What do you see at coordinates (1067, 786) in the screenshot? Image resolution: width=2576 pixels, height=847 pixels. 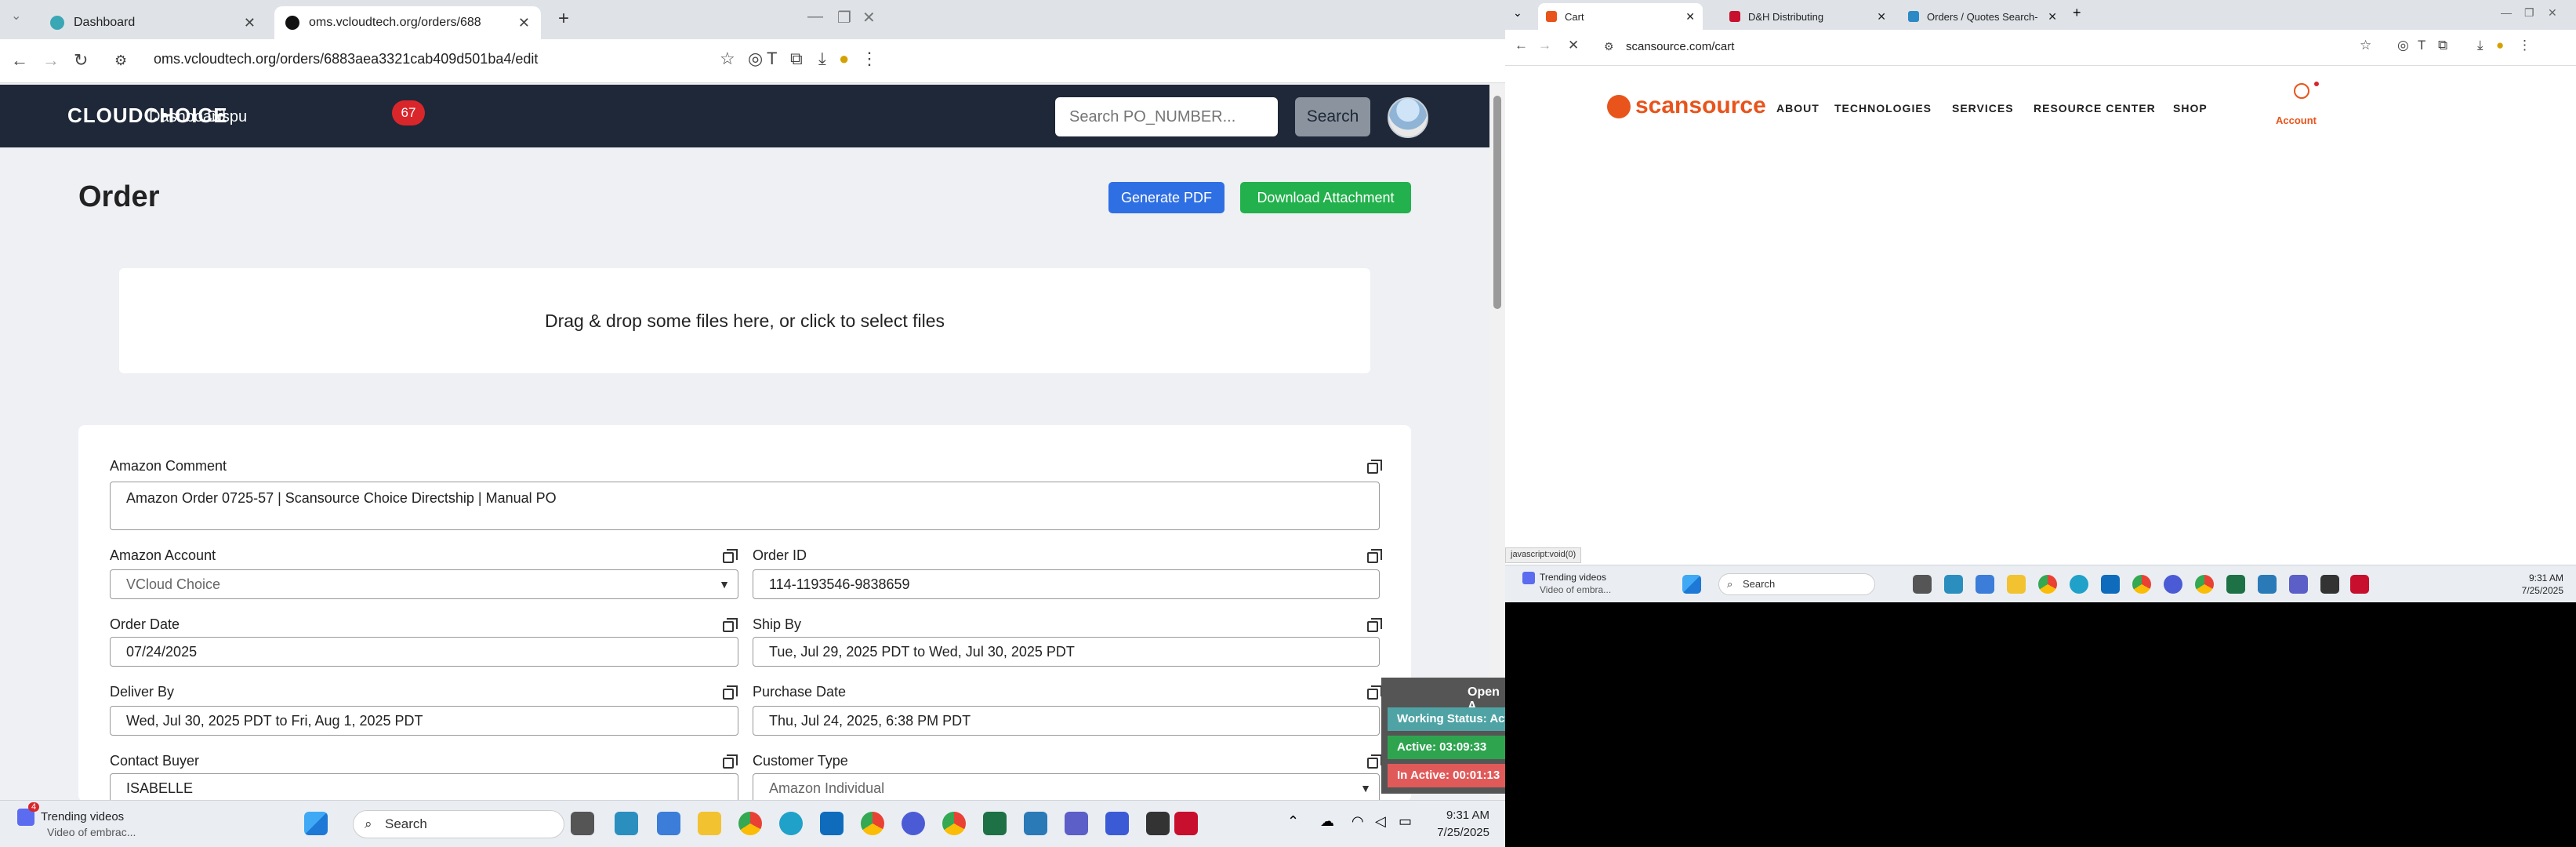 I see `customer-type-select: Amazon Individual ▼` at bounding box center [1067, 786].